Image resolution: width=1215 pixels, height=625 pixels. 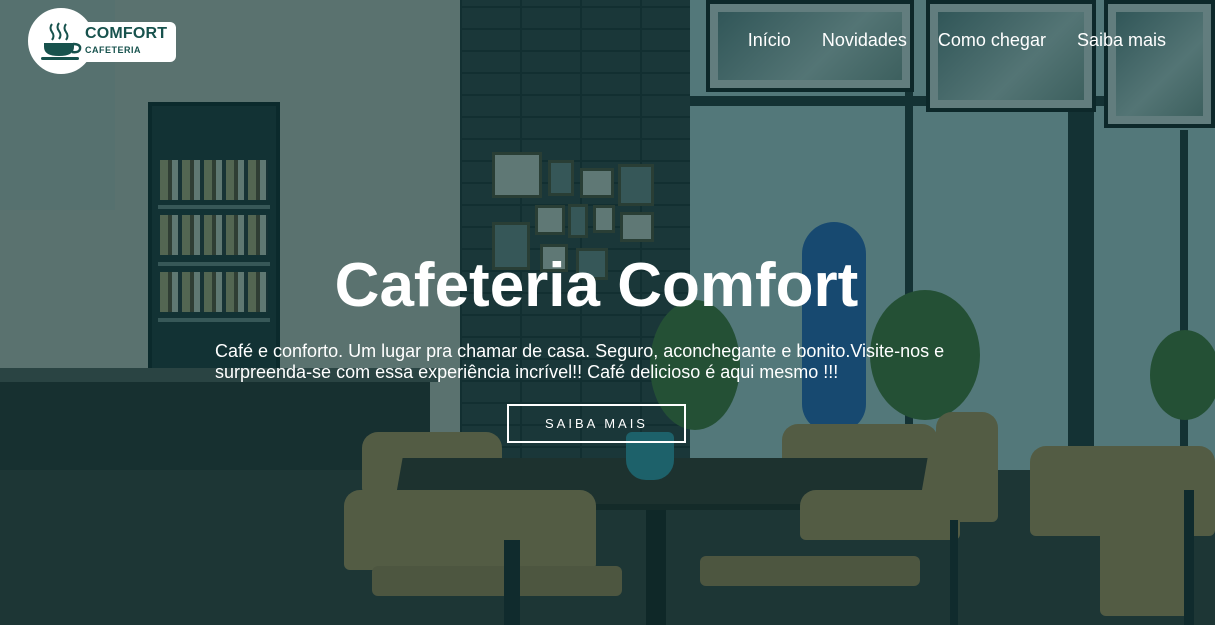 What do you see at coordinates (61, 41) in the screenshot?
I see `coffee-cup-icon` at bounding box center [61, 41].